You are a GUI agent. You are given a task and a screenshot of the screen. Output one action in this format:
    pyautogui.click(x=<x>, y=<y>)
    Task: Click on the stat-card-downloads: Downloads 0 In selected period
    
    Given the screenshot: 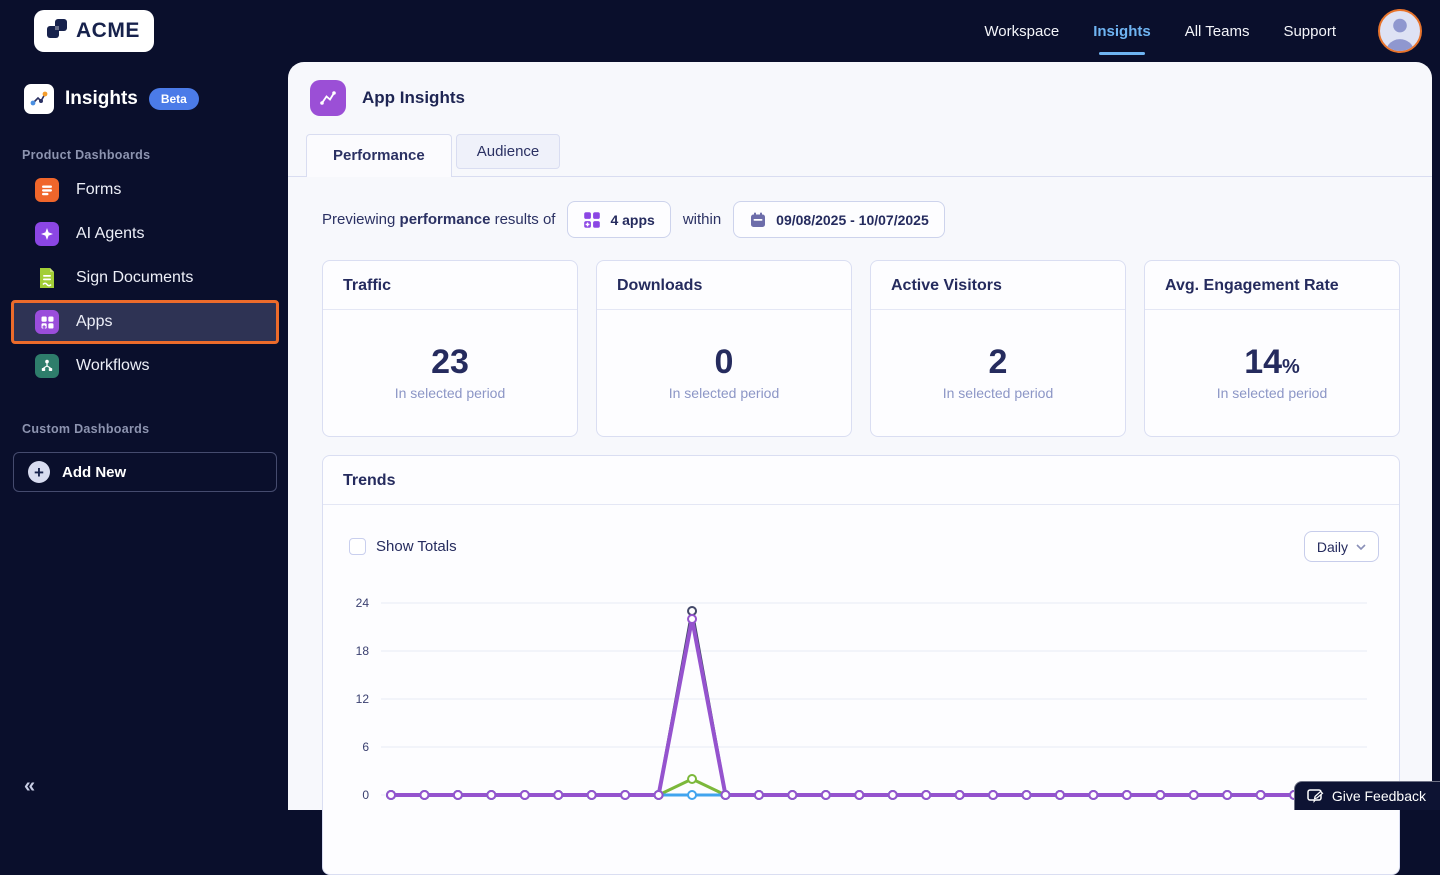 What is the action you would take?
    pyautogui.click(x=724, y=348)
    